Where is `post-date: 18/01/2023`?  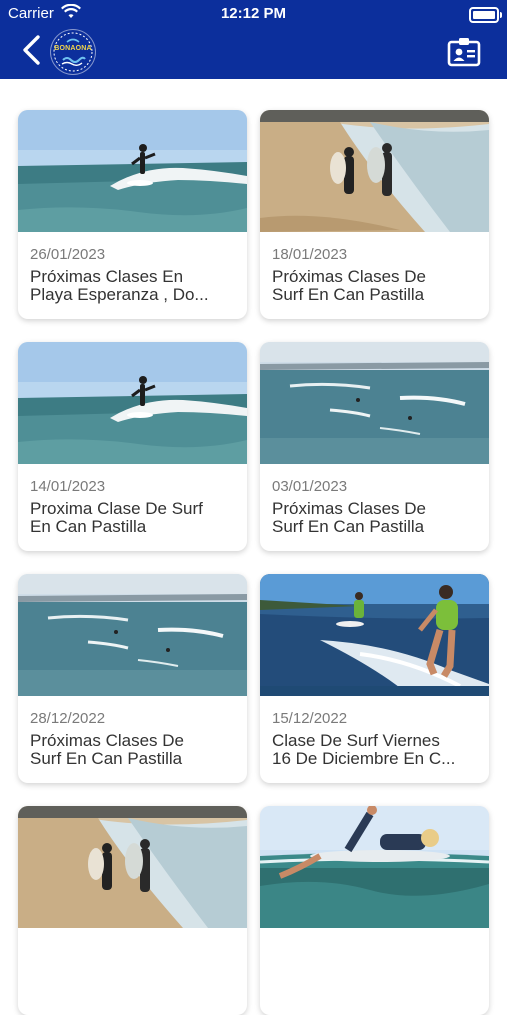 post-date: 18/01/2023 is located at coordinates (310, 254).